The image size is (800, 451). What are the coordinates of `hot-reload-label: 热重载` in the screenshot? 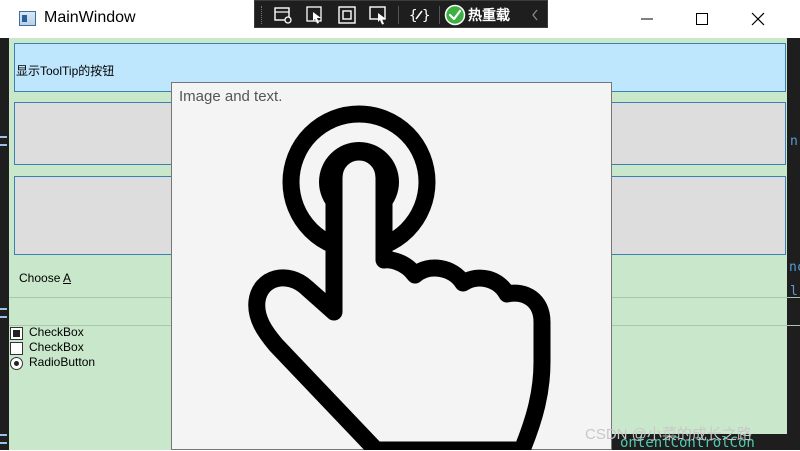 It's located at (489, 15).